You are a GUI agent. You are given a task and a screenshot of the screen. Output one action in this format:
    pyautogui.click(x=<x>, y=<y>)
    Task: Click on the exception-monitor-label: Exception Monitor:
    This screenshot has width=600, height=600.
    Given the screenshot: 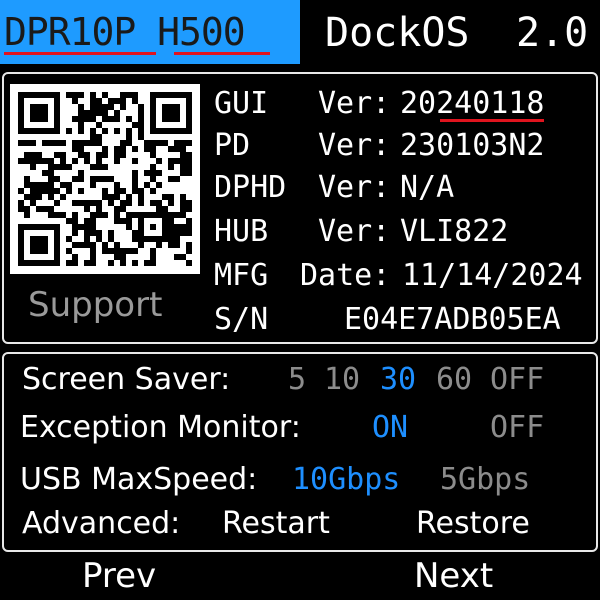 What is the action you would take?
    pyautogui.click(x=160, y=427)
    